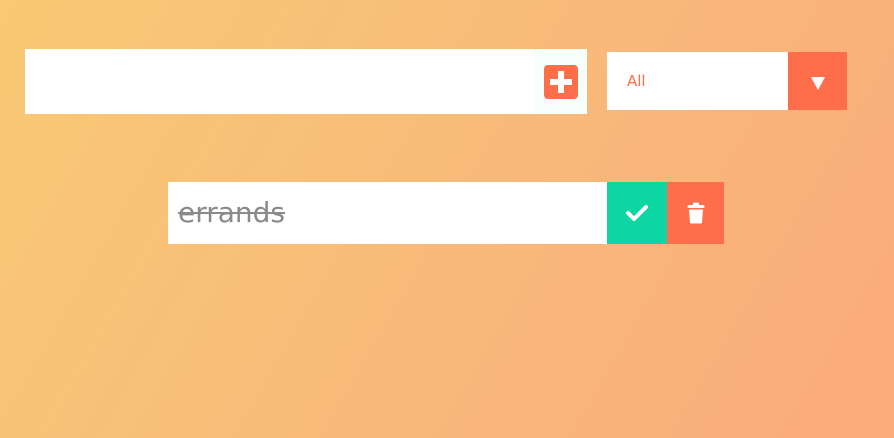  I want to click on complete-button, so click(637, 213).